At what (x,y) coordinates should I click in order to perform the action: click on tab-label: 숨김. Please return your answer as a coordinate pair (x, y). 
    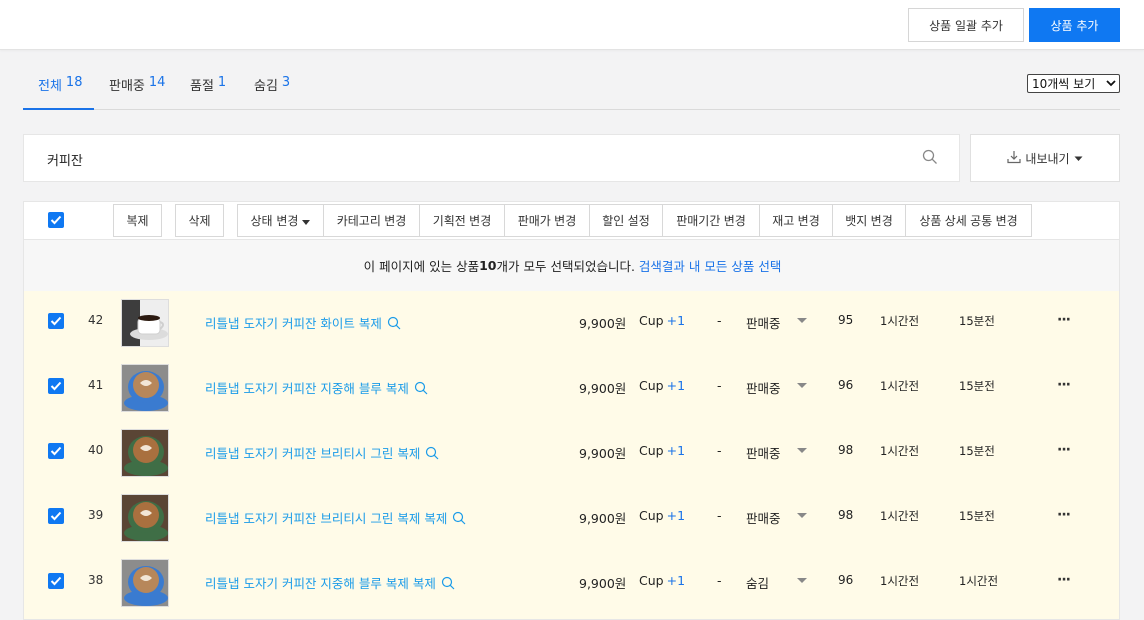
    Looking at the image, I should click on (266, 86).